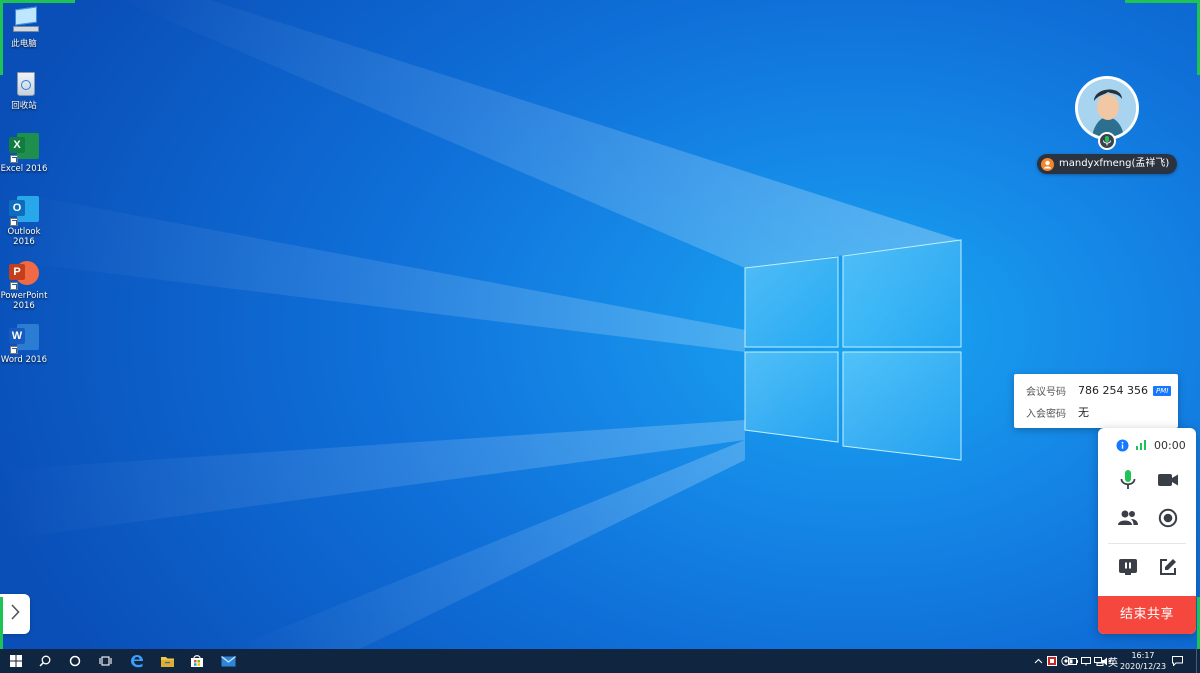 This screenshot has height=673, width=1200. Describe the element at coordinates (45, 661) in the screenshot. I see `search-icon` at that location.